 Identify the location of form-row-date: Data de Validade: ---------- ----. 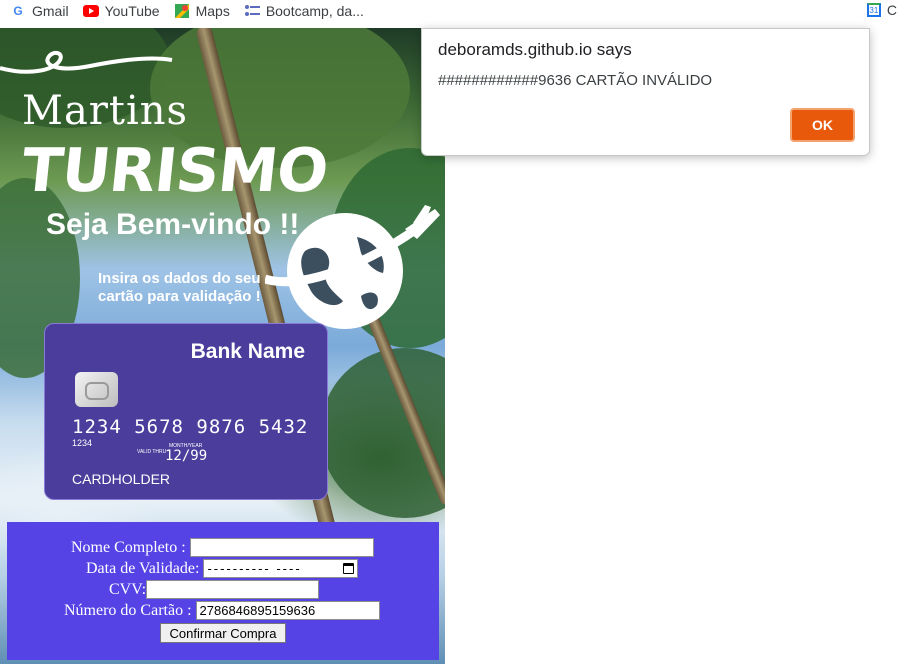
(222, 568).